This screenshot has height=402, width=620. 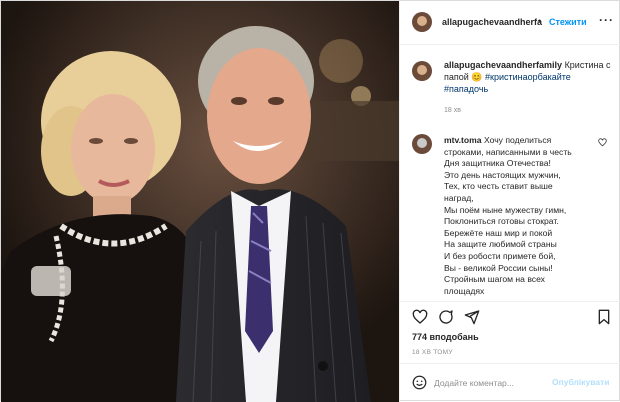 What do you see at coordinates (604, 317) in the screenshot?
I see `save-bookmark-icon` at bounding box center [604, 317].